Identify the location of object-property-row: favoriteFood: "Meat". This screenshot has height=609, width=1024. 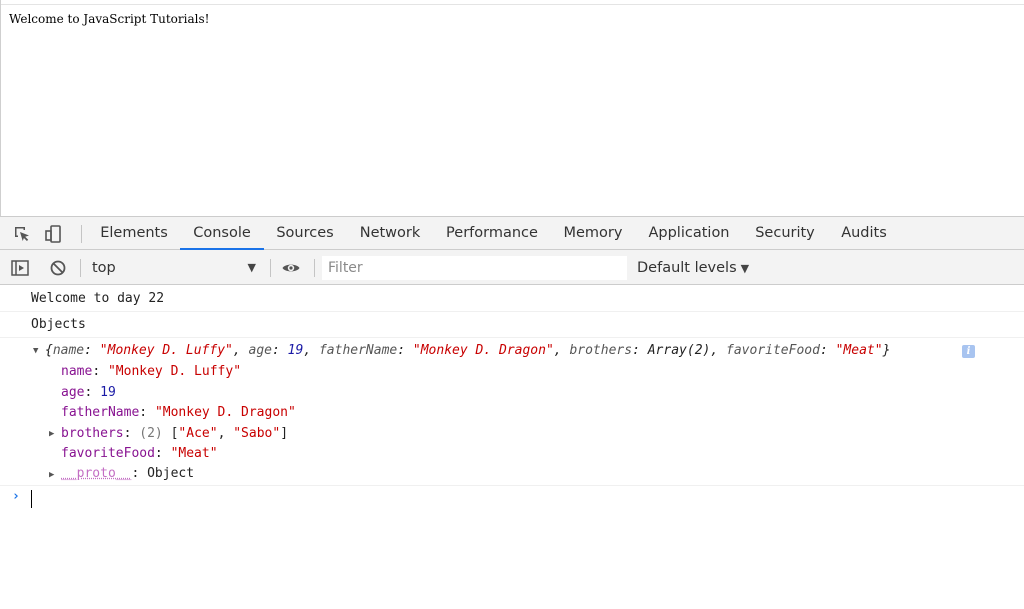
(139, 454).